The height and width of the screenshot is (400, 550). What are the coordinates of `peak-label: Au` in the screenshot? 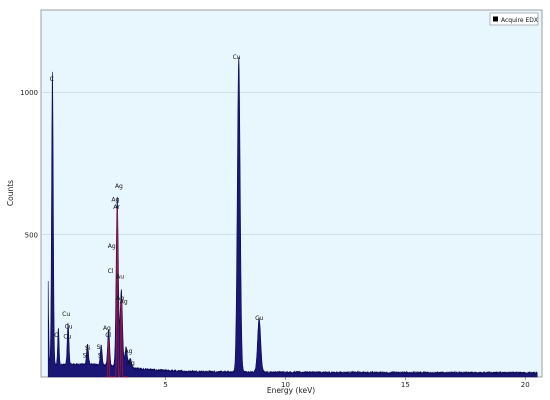 It's located at (120, 276).